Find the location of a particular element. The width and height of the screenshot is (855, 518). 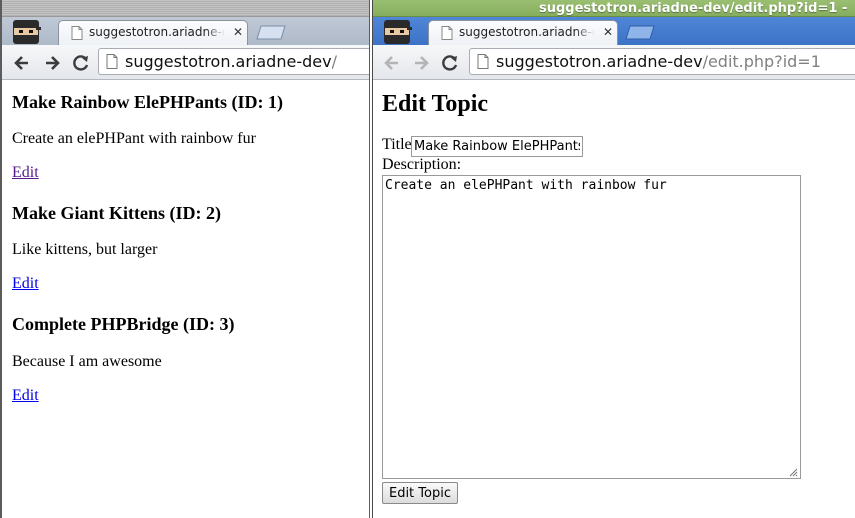

tab-title: suggestotron.ariadne-dev/edit.php?id=1 is located at coordinates (527, 32).